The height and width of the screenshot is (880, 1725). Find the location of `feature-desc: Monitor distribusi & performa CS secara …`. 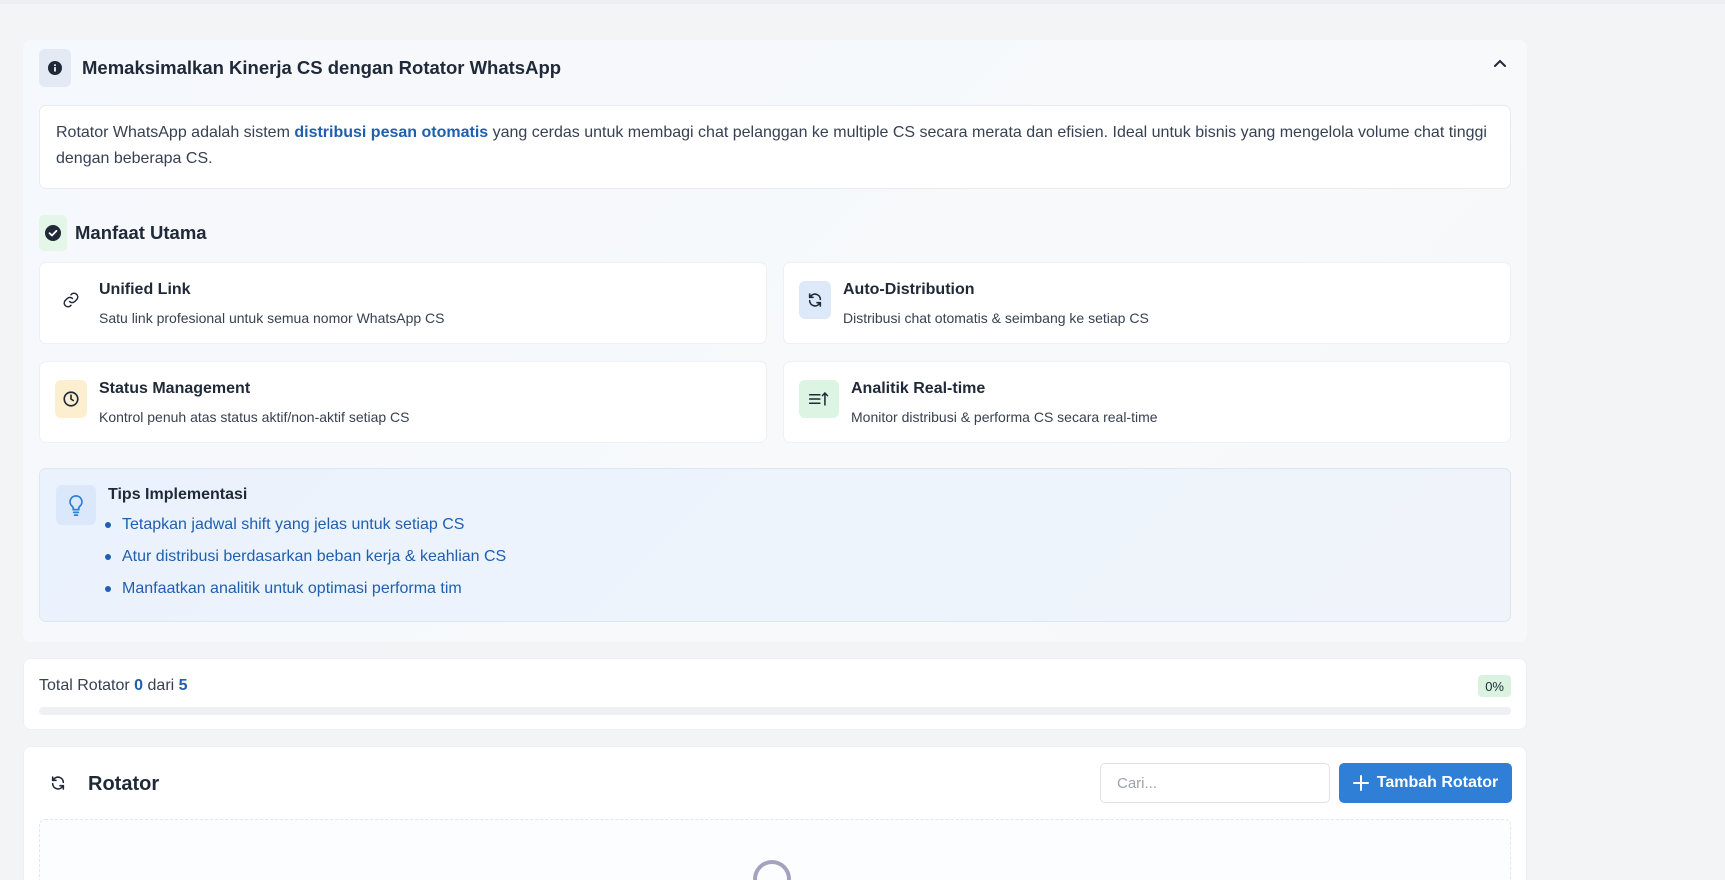

feature-desc: Monitor distribusi & performa CS secara … is located at coordinates (1004, 417).